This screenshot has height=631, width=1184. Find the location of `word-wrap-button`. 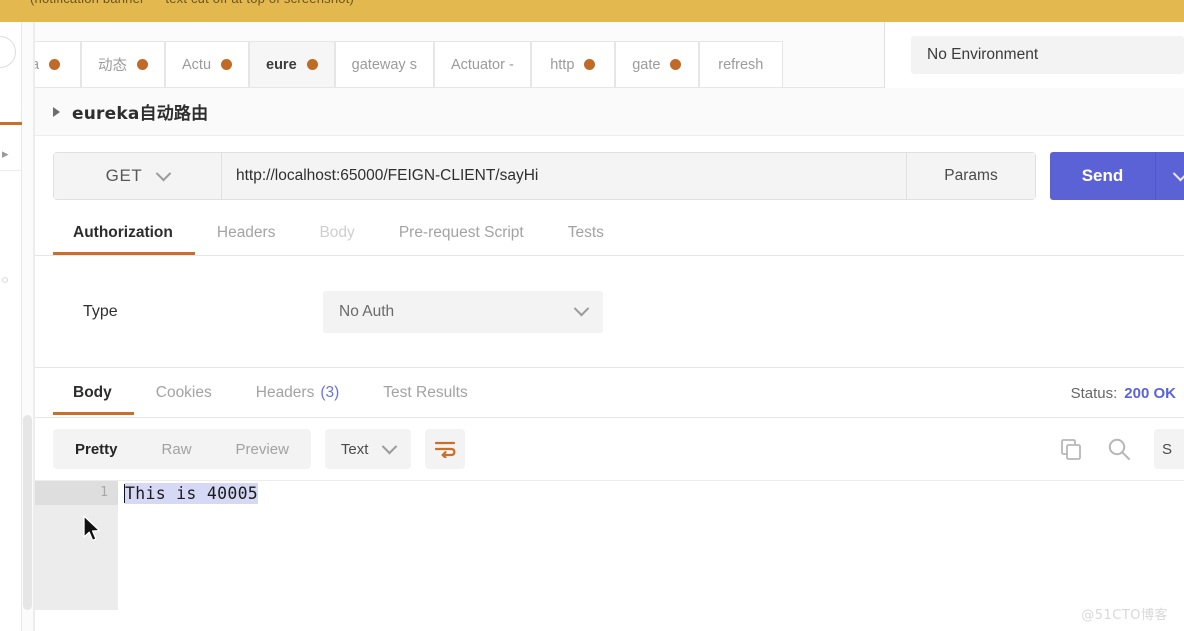

word-wrap-button is located at coordinates (445, 449).